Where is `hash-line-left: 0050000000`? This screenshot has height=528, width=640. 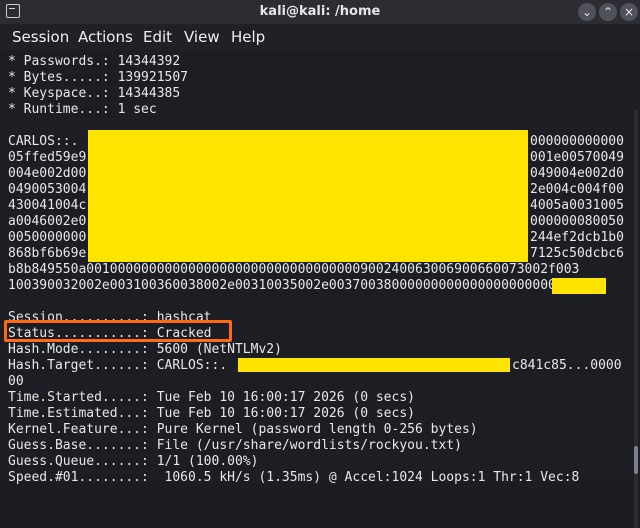 hash-line-left: 0050000000 is located at coordinates (47, 237).